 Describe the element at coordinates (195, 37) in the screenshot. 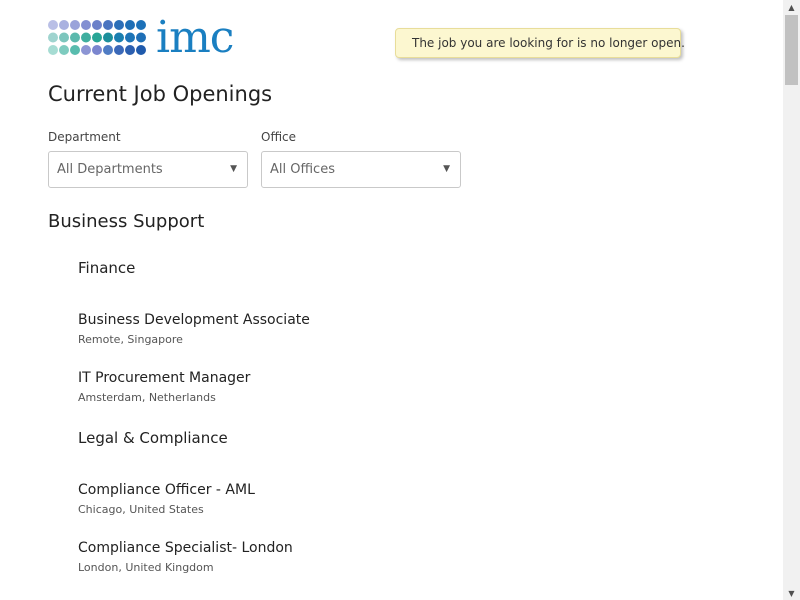

I see `logo-text: imc` at that location.